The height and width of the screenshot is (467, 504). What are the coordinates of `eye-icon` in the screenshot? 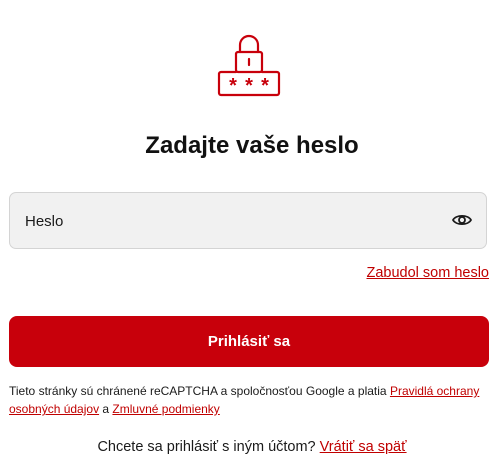 It's located at (462, 220).